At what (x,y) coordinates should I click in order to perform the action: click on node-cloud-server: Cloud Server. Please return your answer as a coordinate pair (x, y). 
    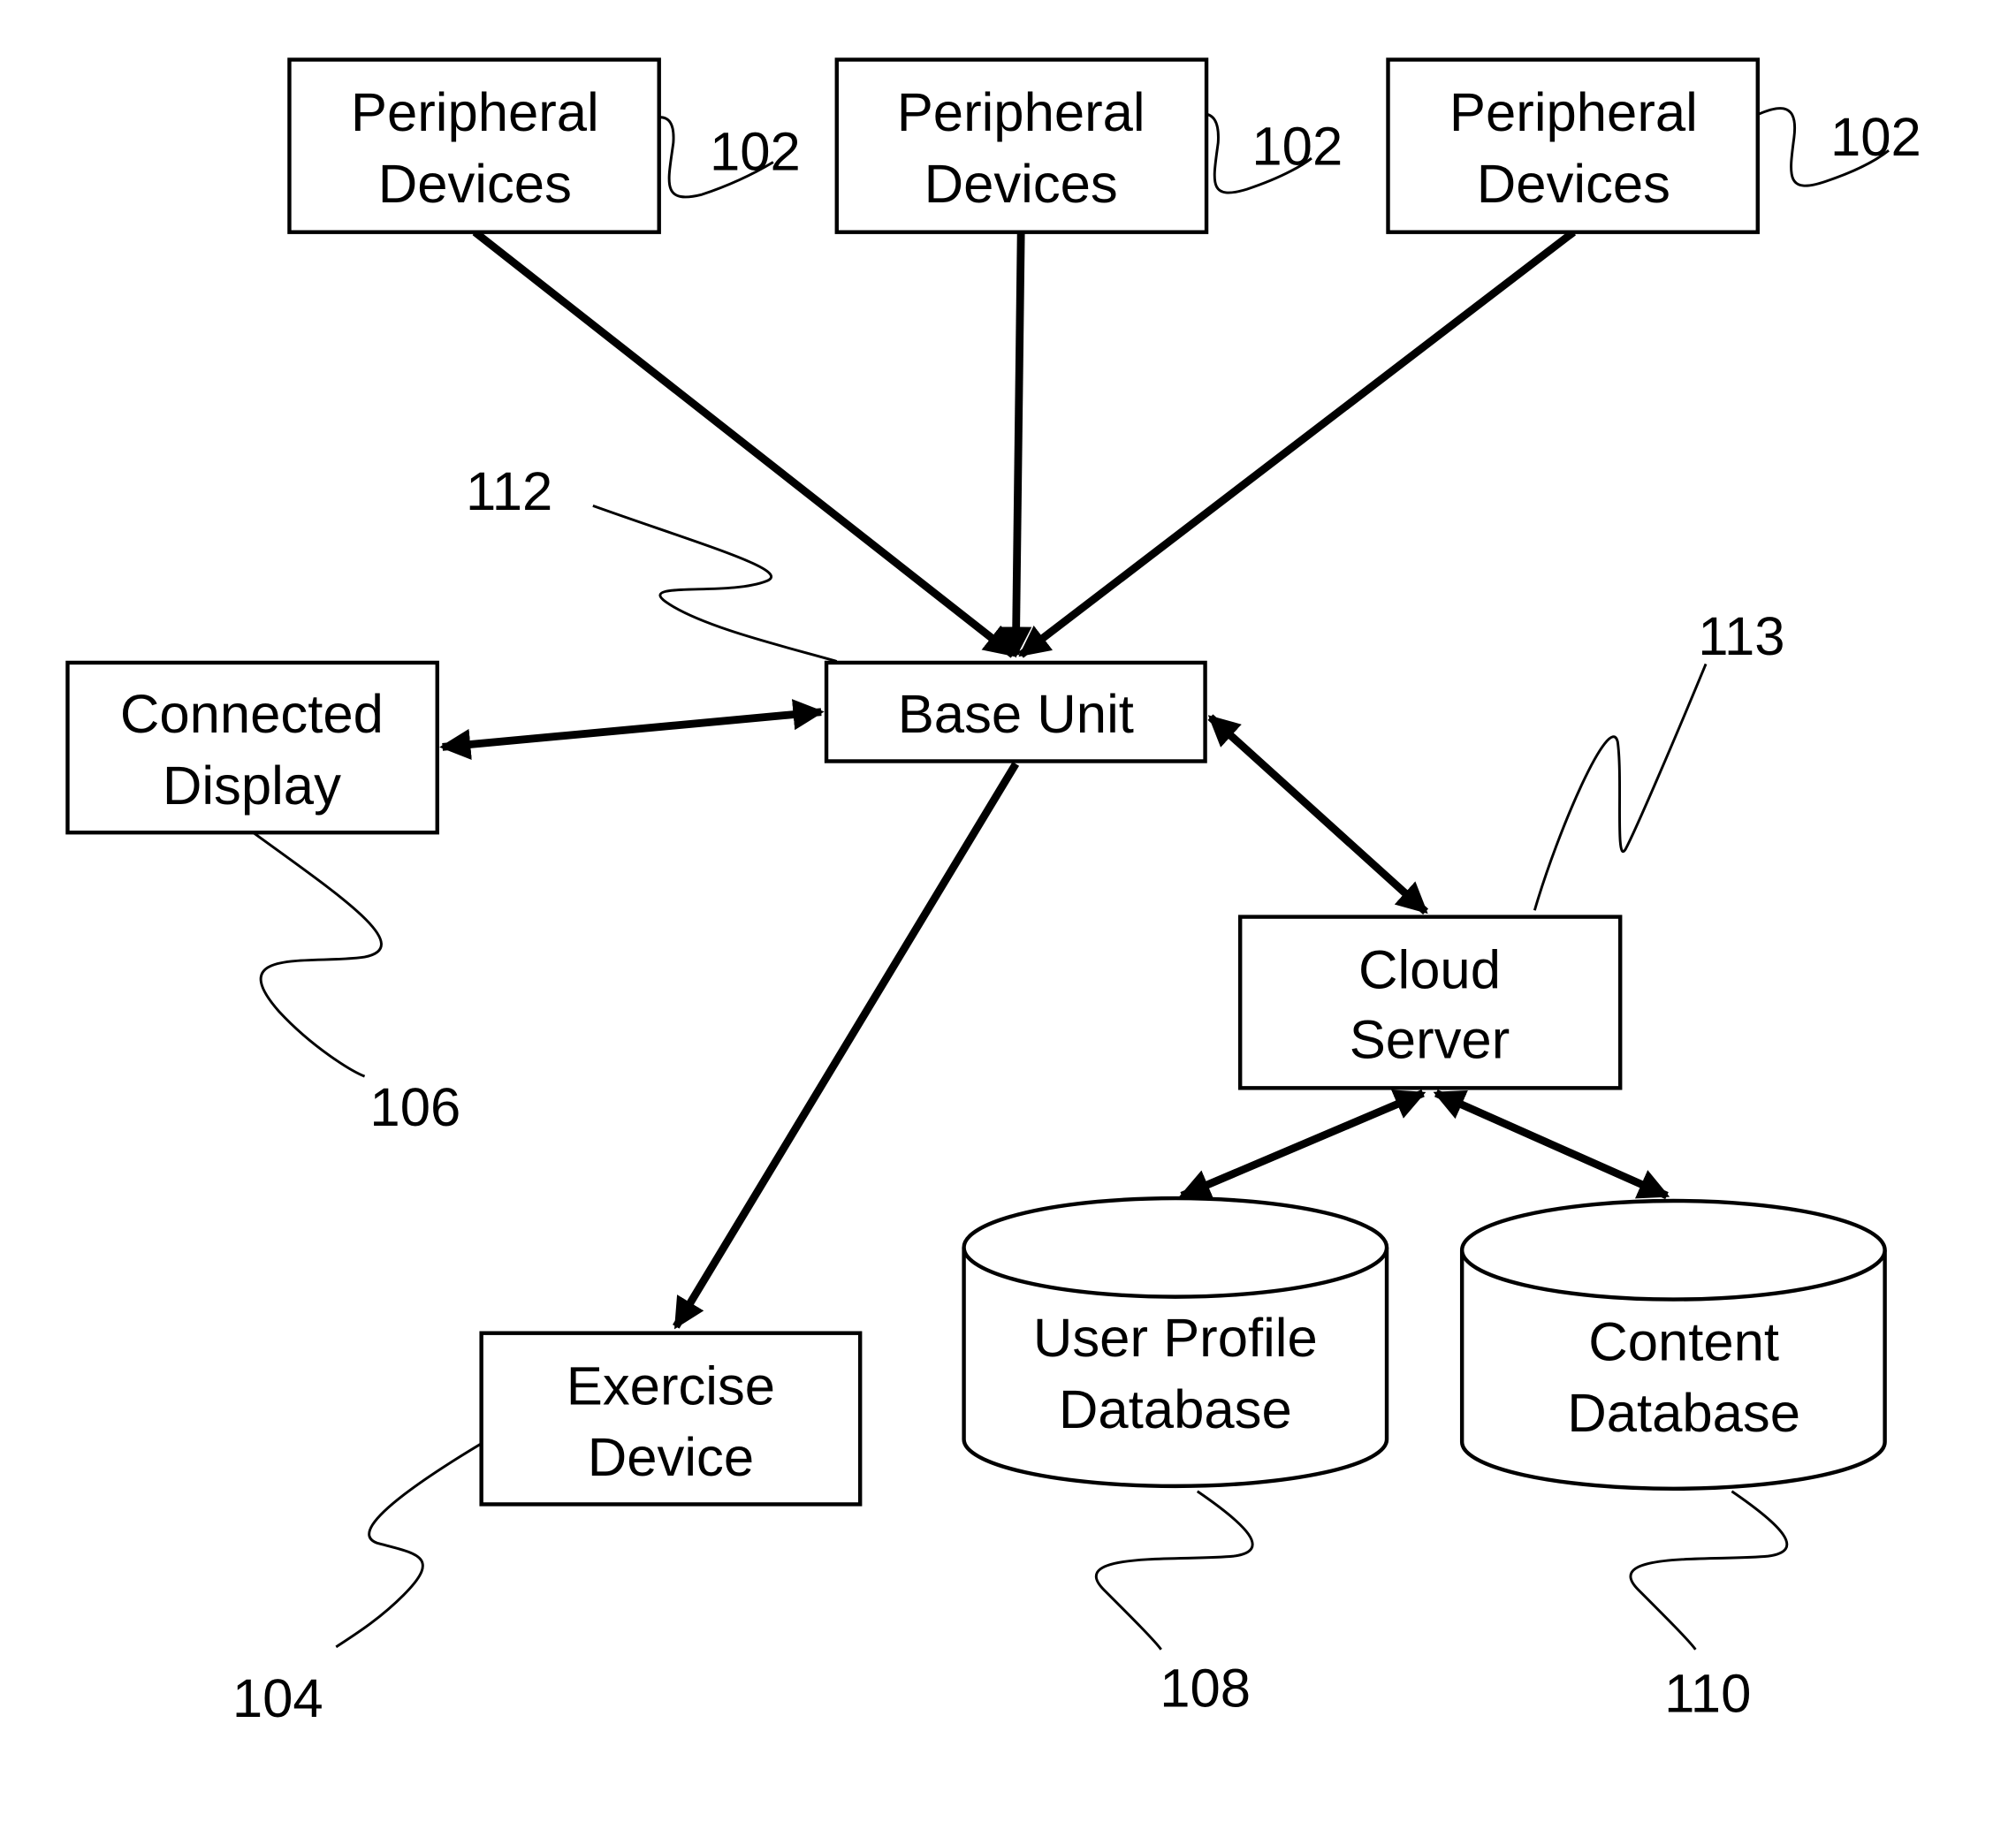
    Looking at the image, I should click on (1431, 1002).